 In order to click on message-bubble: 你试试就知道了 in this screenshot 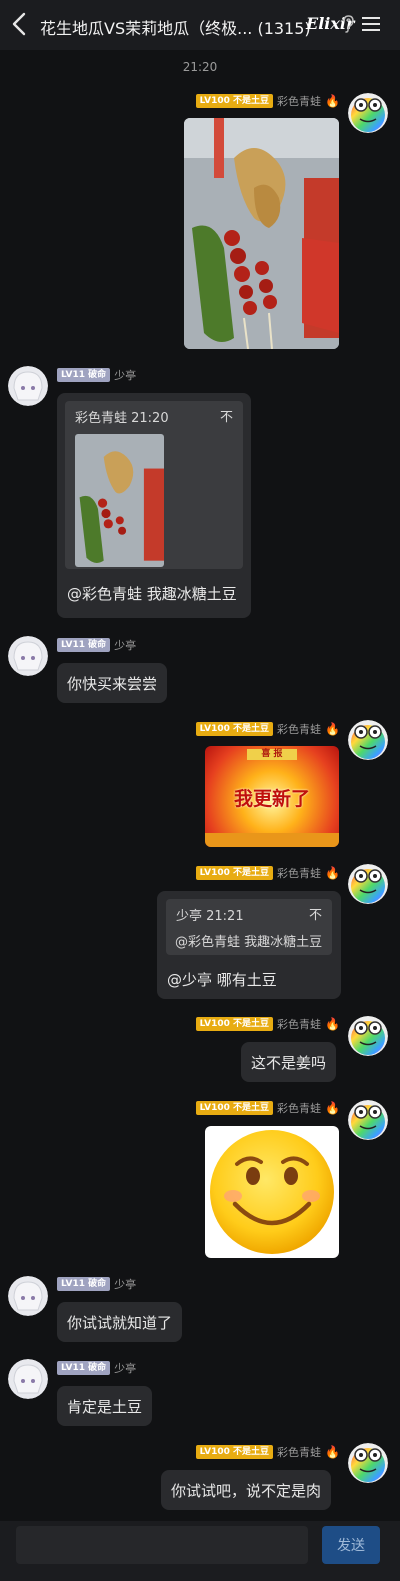, I will do `click(120, 1322)`.